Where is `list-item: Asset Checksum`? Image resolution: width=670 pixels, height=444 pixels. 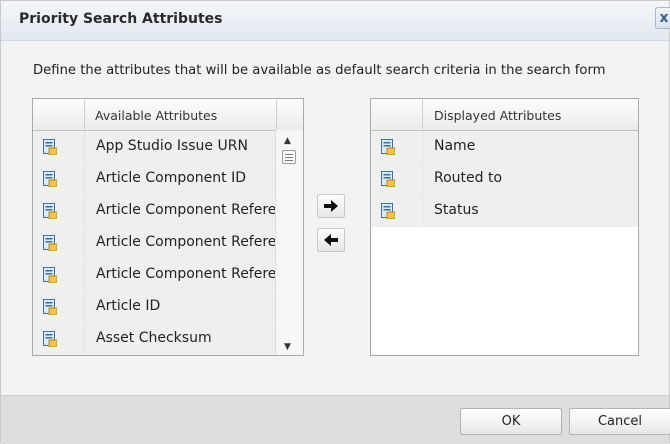 list-item: Asset Checksum is located at coordinates (155, 339).